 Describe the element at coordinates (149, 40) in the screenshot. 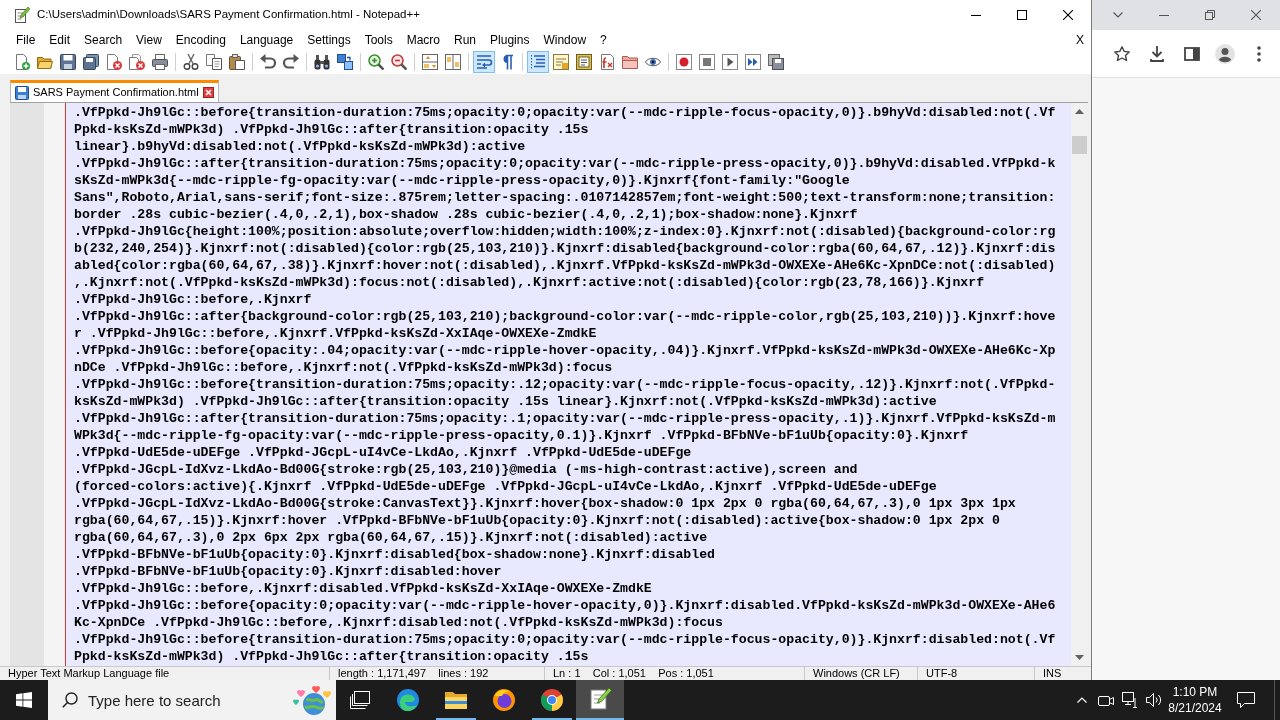

I see `menu-item: View` at that location.